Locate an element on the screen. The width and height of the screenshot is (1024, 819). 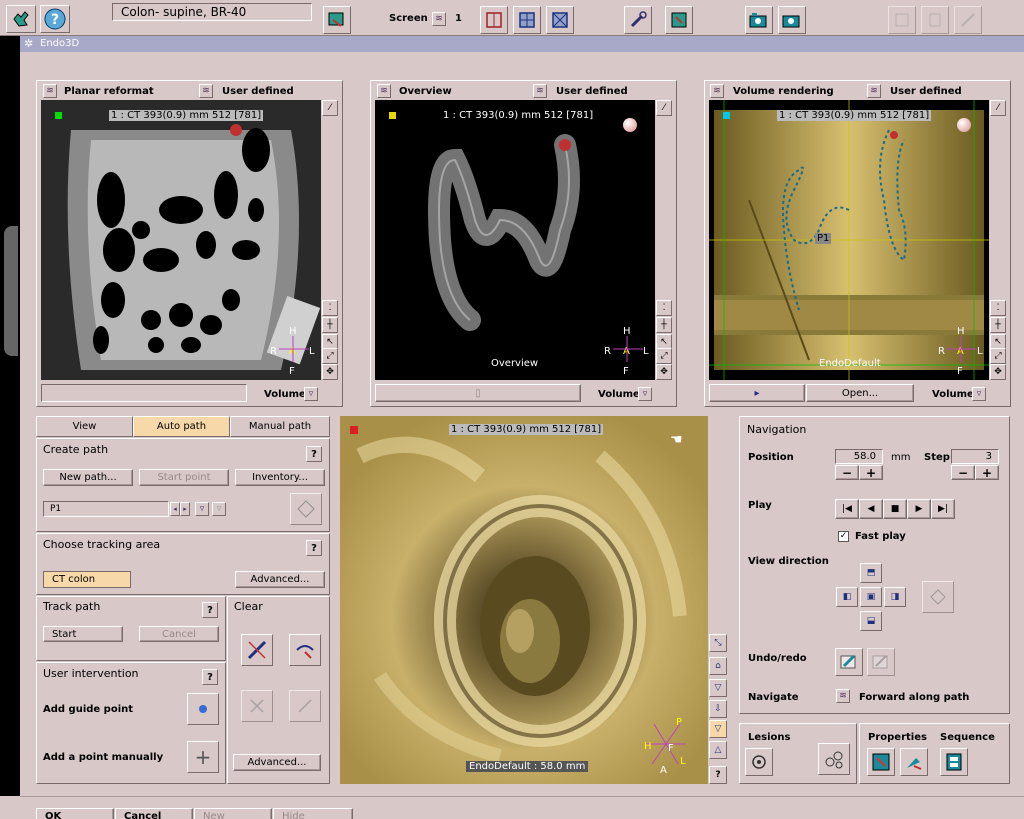
endo-up-icon: △ is located at coordinates (718, 750).